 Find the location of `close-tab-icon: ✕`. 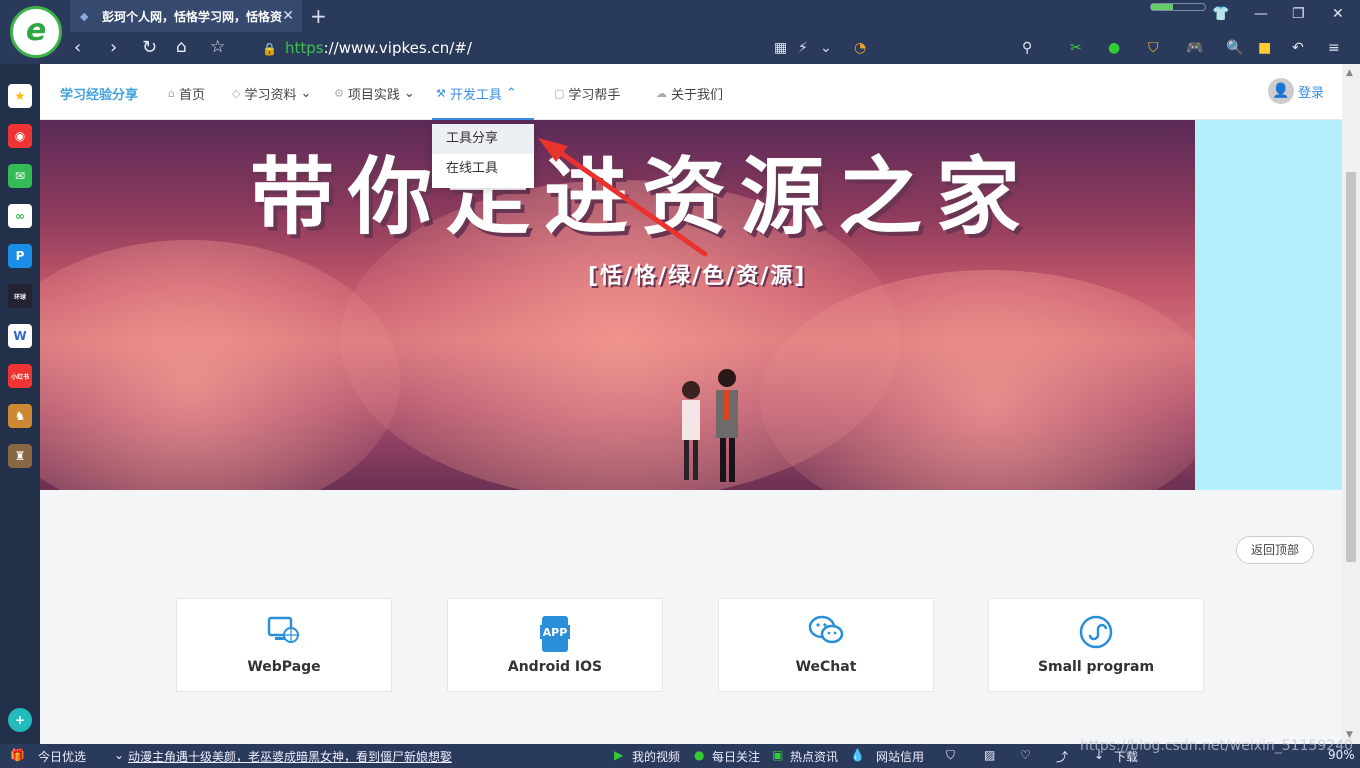

close-tab-icon: ✕ is located at coordinates (288, 16).